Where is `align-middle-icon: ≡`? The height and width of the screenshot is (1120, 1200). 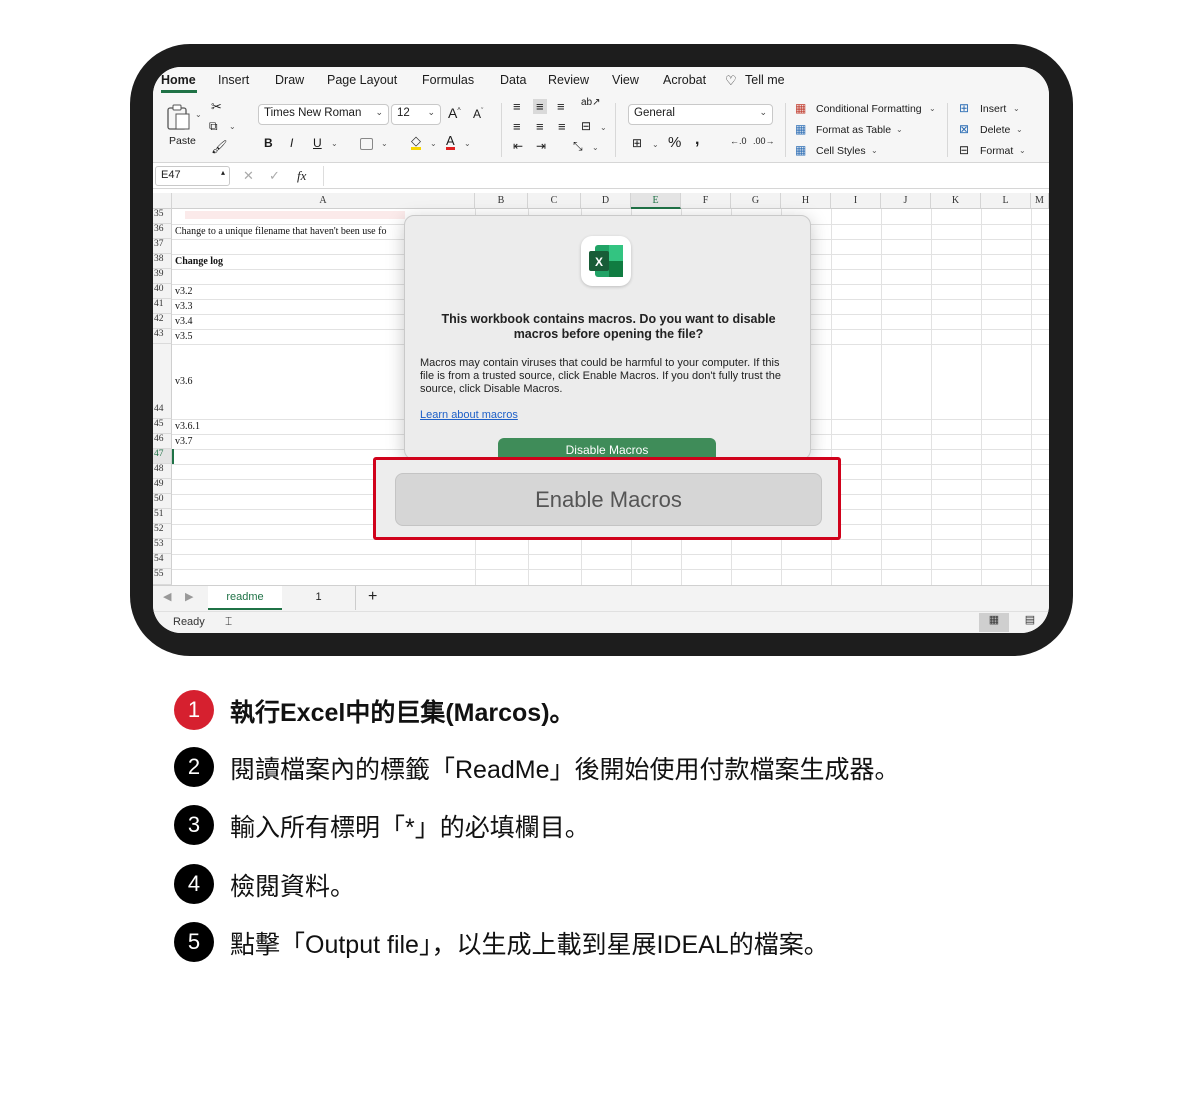
align-middle-icon: ≡ is located at coordinates (540, 106).